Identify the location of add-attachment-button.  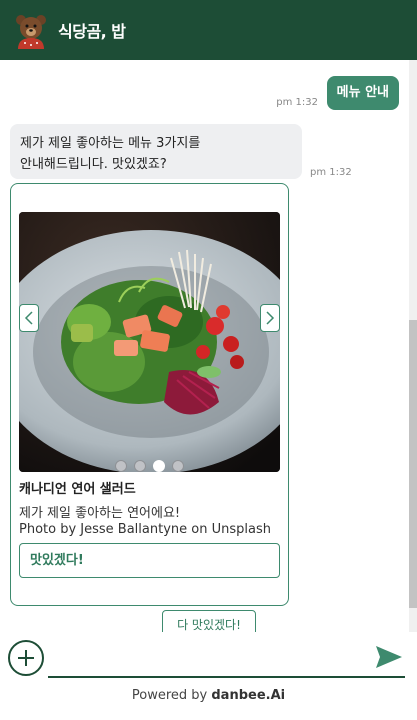
(26, 658).